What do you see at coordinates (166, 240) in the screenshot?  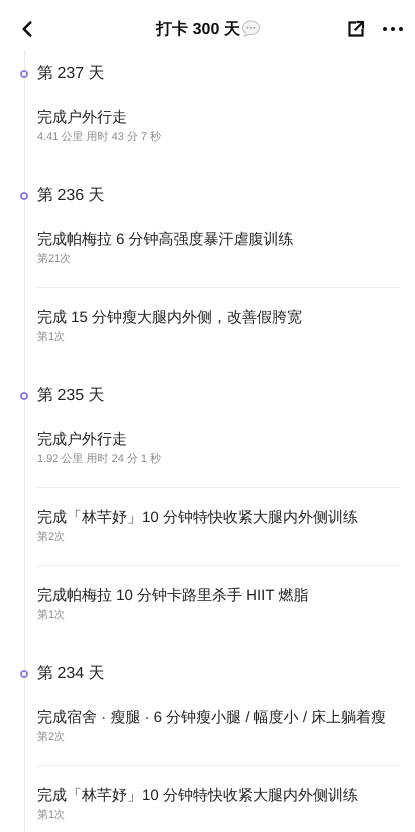 I see `entry-title: 完成帕梅拉 6 分钟高强度暴汗虐腹训练` at bounding box center [166, 240].